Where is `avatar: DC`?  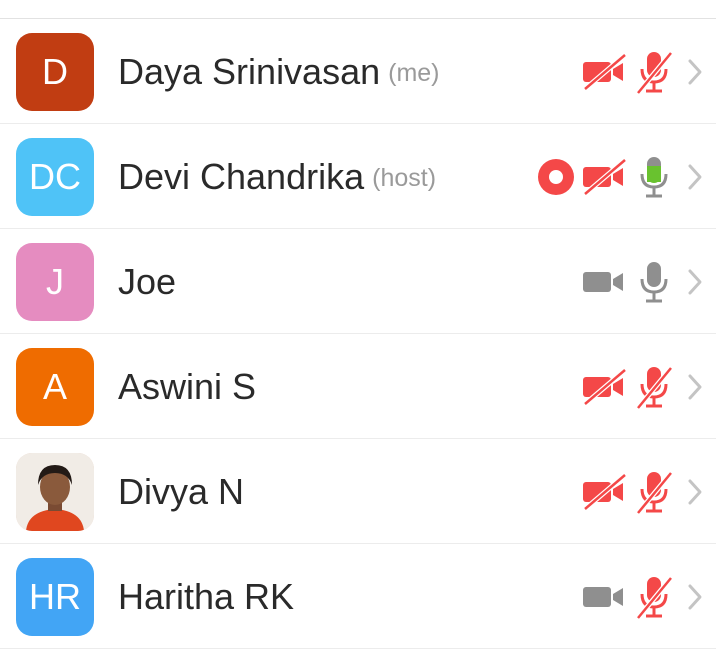 avatar: DC is located at coordinates (55, 177).